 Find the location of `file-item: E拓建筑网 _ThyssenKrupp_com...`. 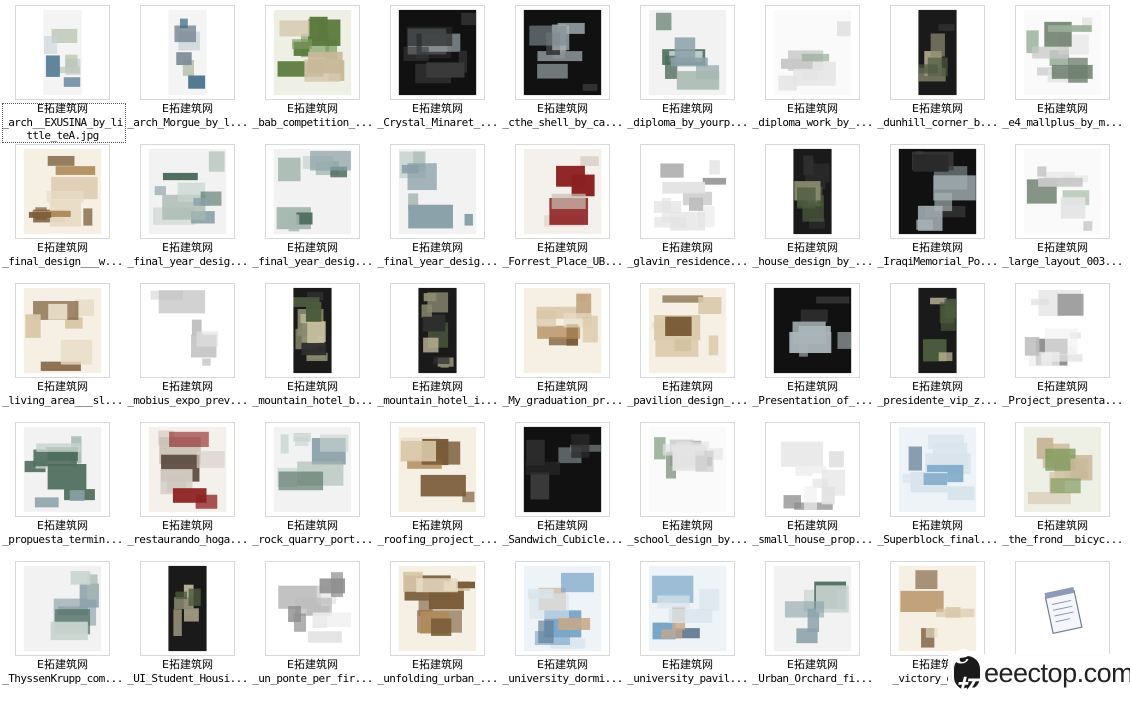

file-item: E拓建筑网 _ThyssenKrupp_com... is located at coordinates (62, 625).